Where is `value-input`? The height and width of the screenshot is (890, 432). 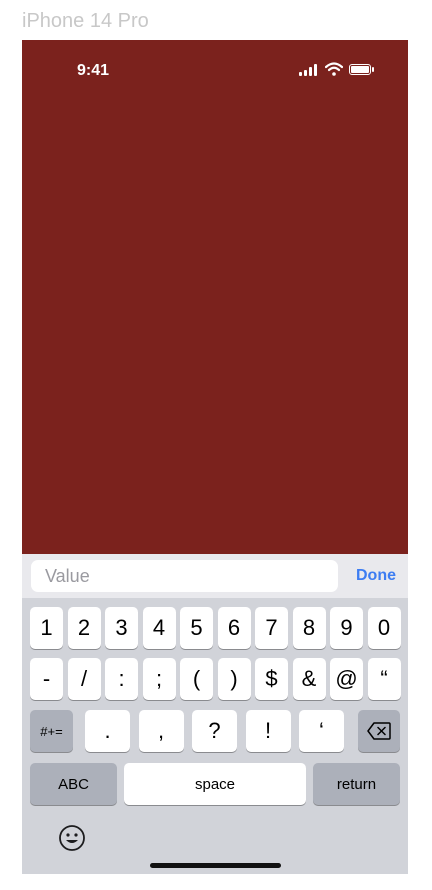
value-input is located at coordinates (184, 576).